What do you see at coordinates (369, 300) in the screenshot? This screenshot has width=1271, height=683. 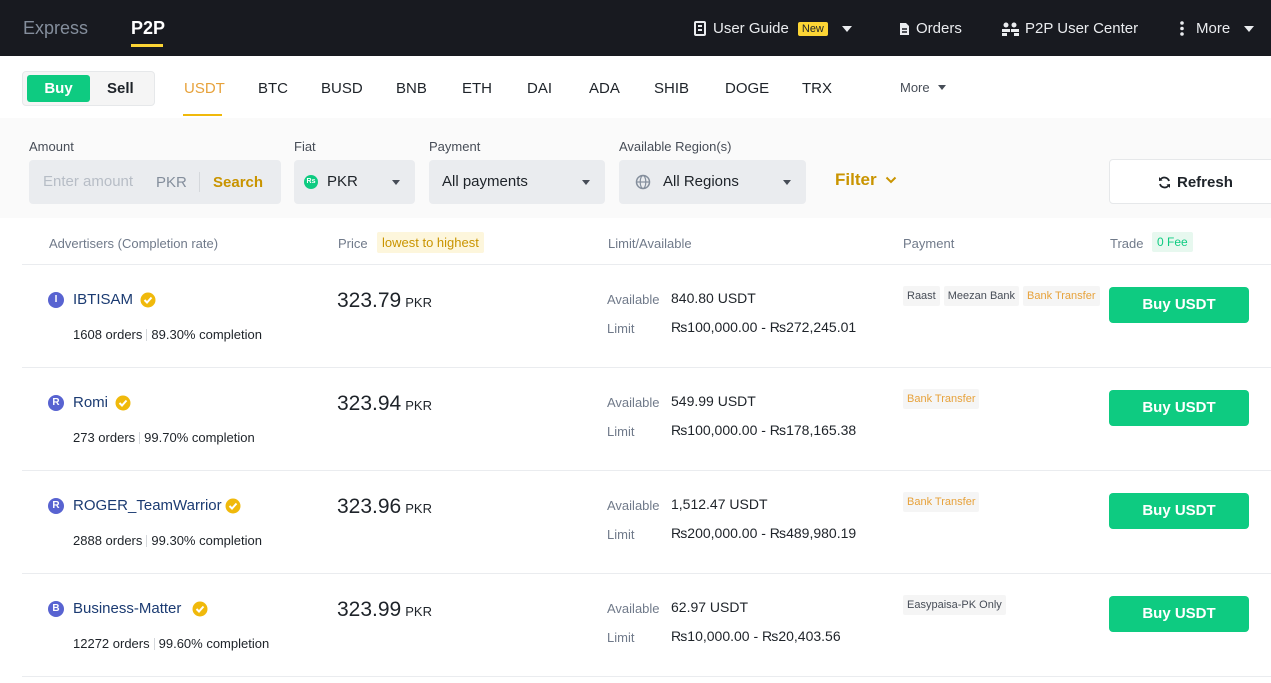 I see `price-value: 323.79` at bounding box center [369, 300].